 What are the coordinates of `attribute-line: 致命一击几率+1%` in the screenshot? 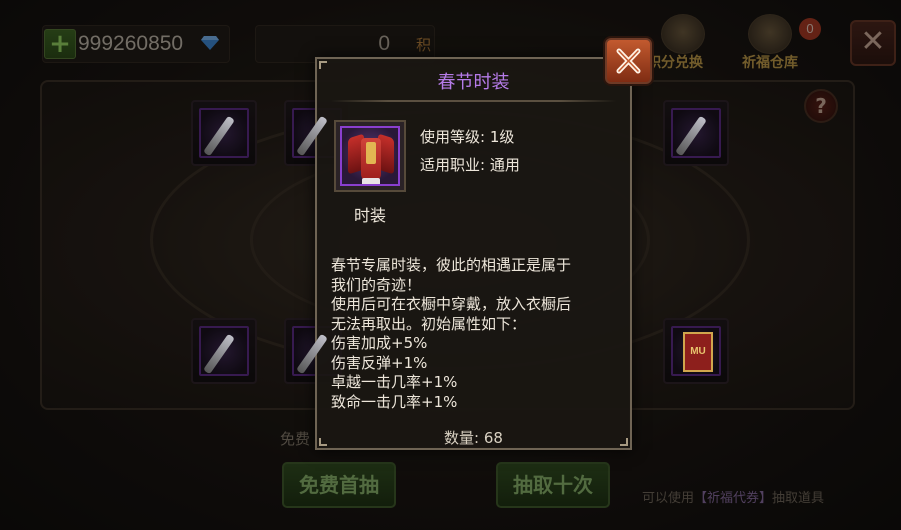 It's located at (394, 401).